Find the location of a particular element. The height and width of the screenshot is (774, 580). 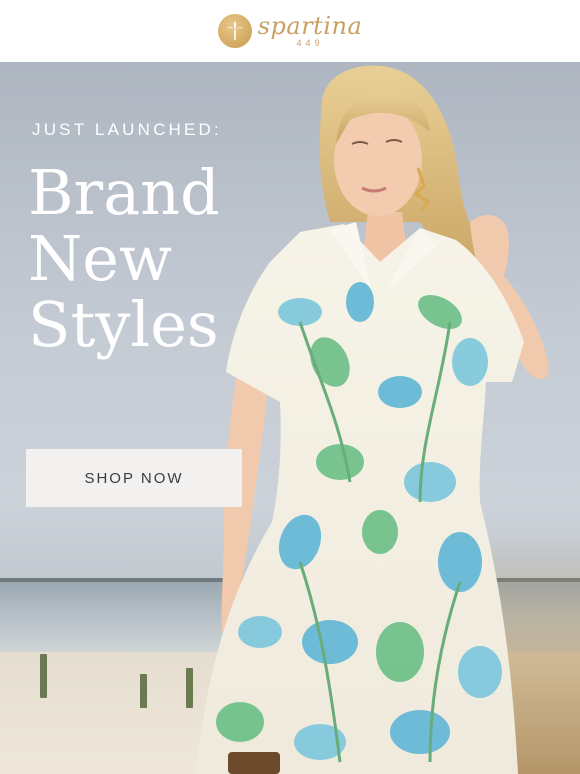

headline-line: Styles is located at coordinates (123, 324).